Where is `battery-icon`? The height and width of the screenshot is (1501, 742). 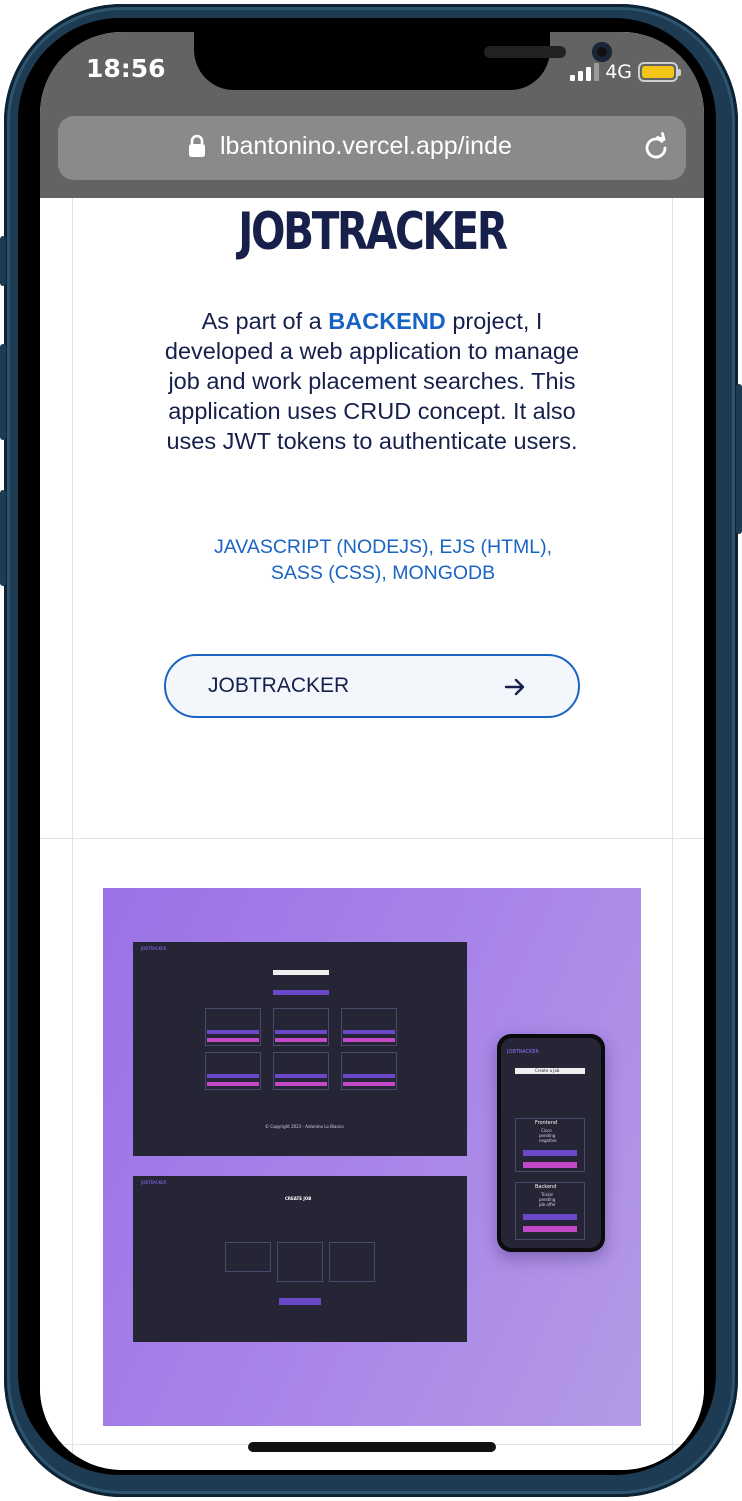
battery-icon is located at coordinates (659, 72).